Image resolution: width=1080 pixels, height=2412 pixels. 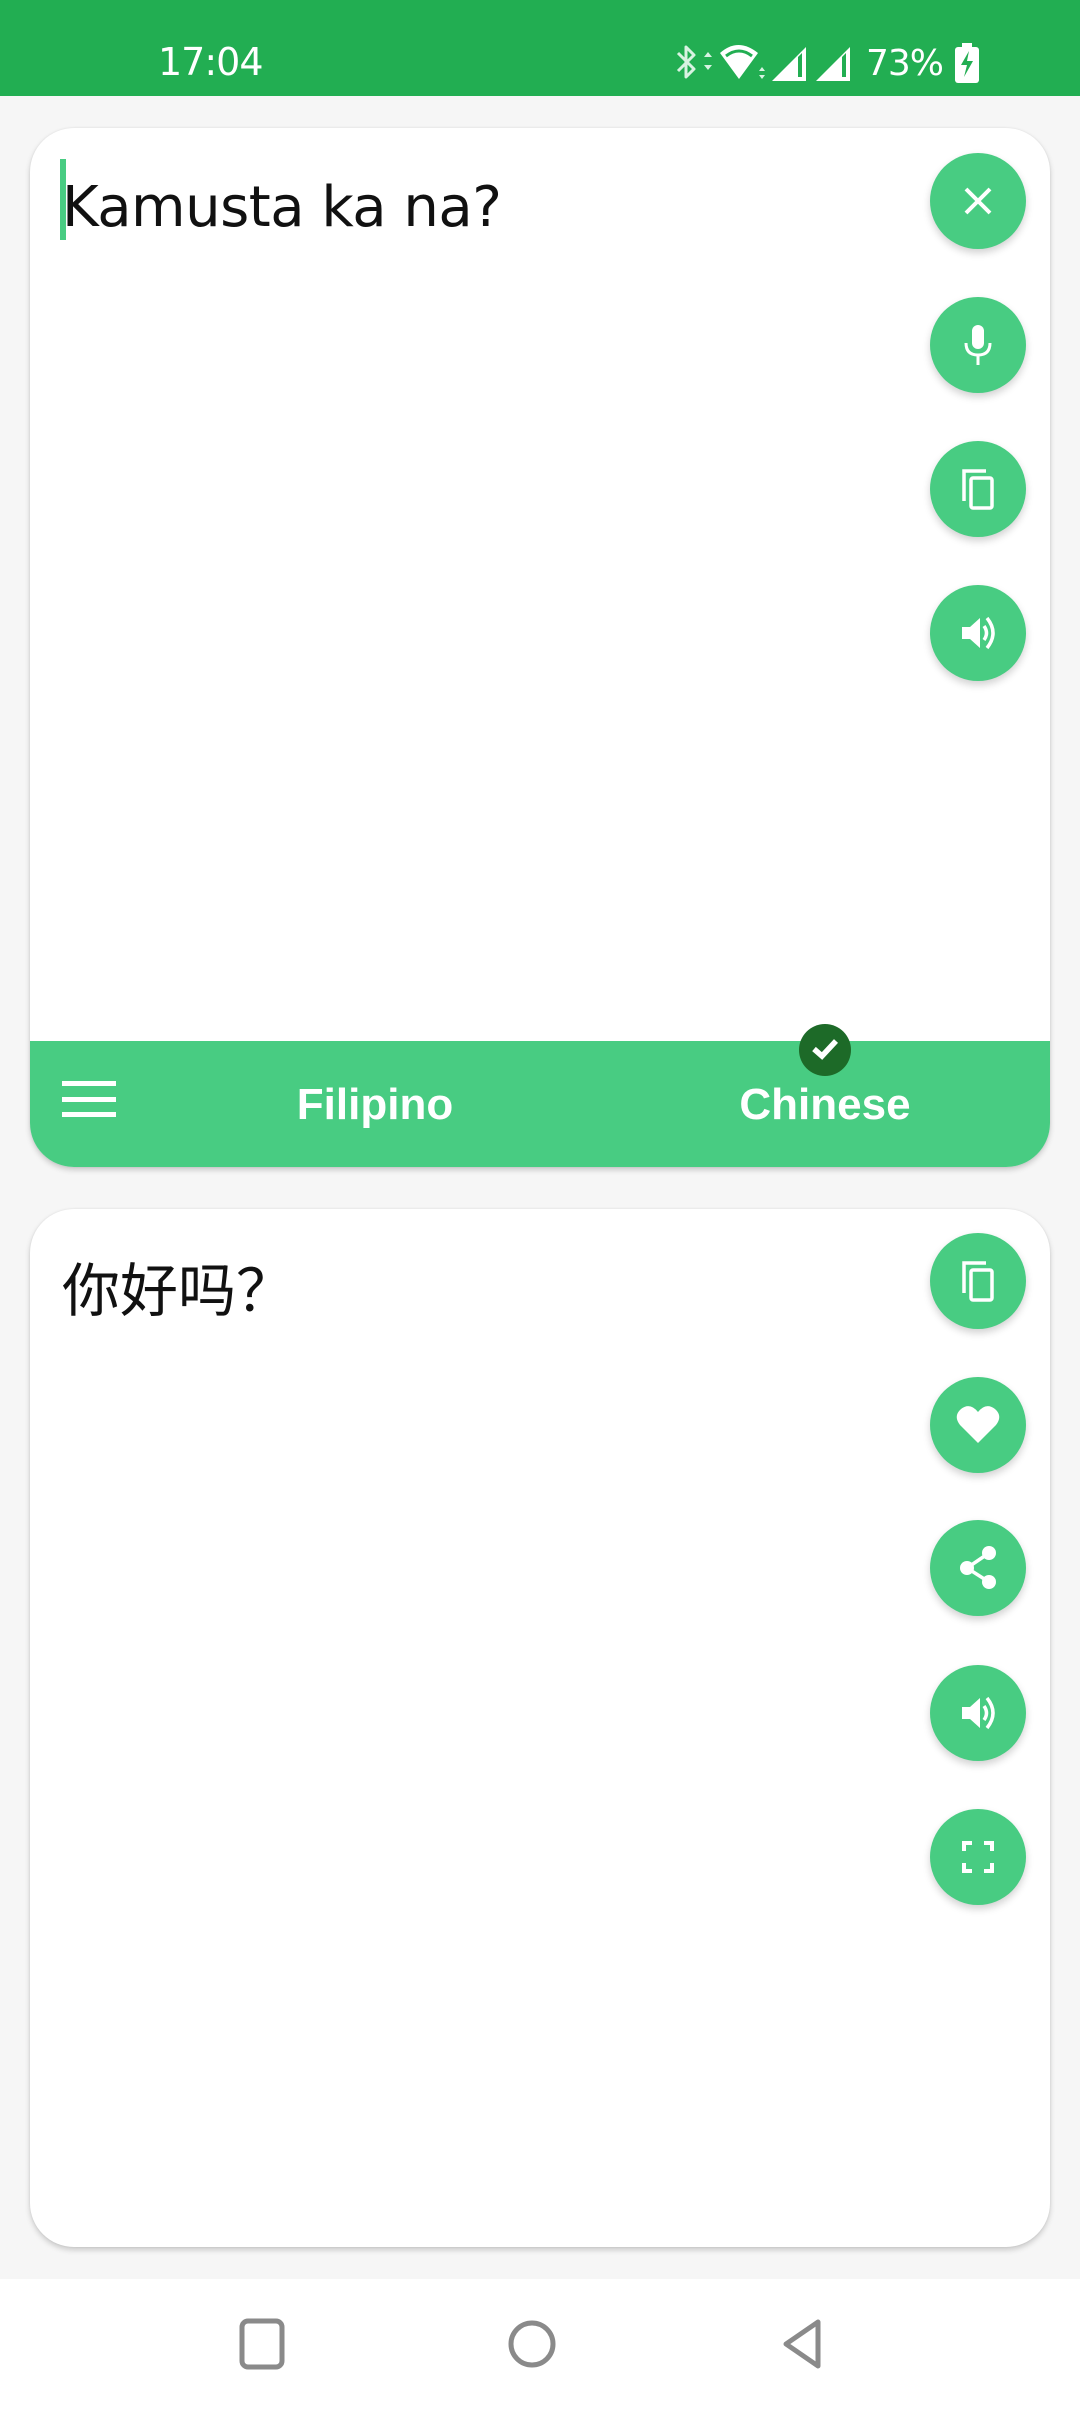 I want to click on heart-icon, so click(x=978, y=1425).